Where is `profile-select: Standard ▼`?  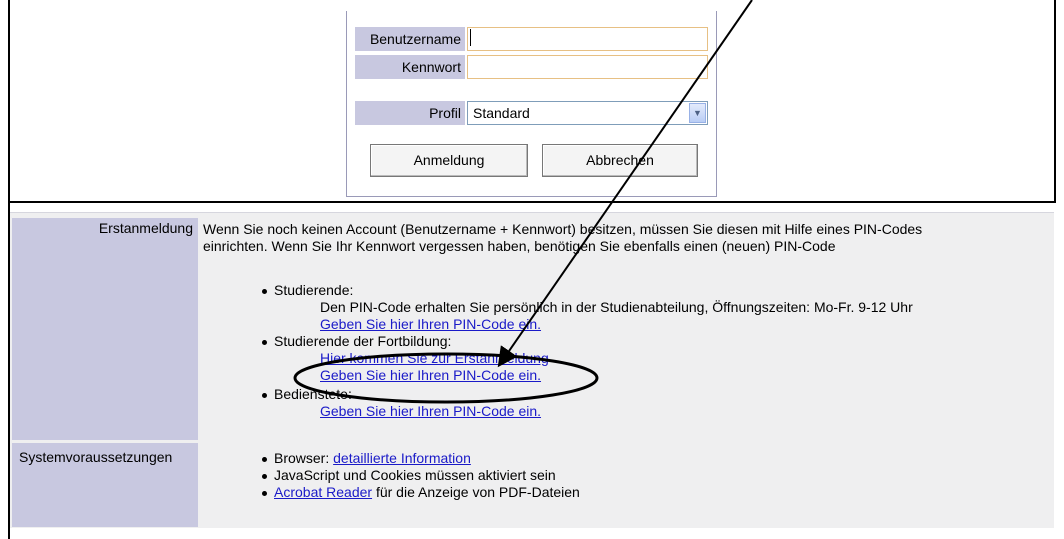
profile-select: Standard ▼ is located at coordinates (587, 113).